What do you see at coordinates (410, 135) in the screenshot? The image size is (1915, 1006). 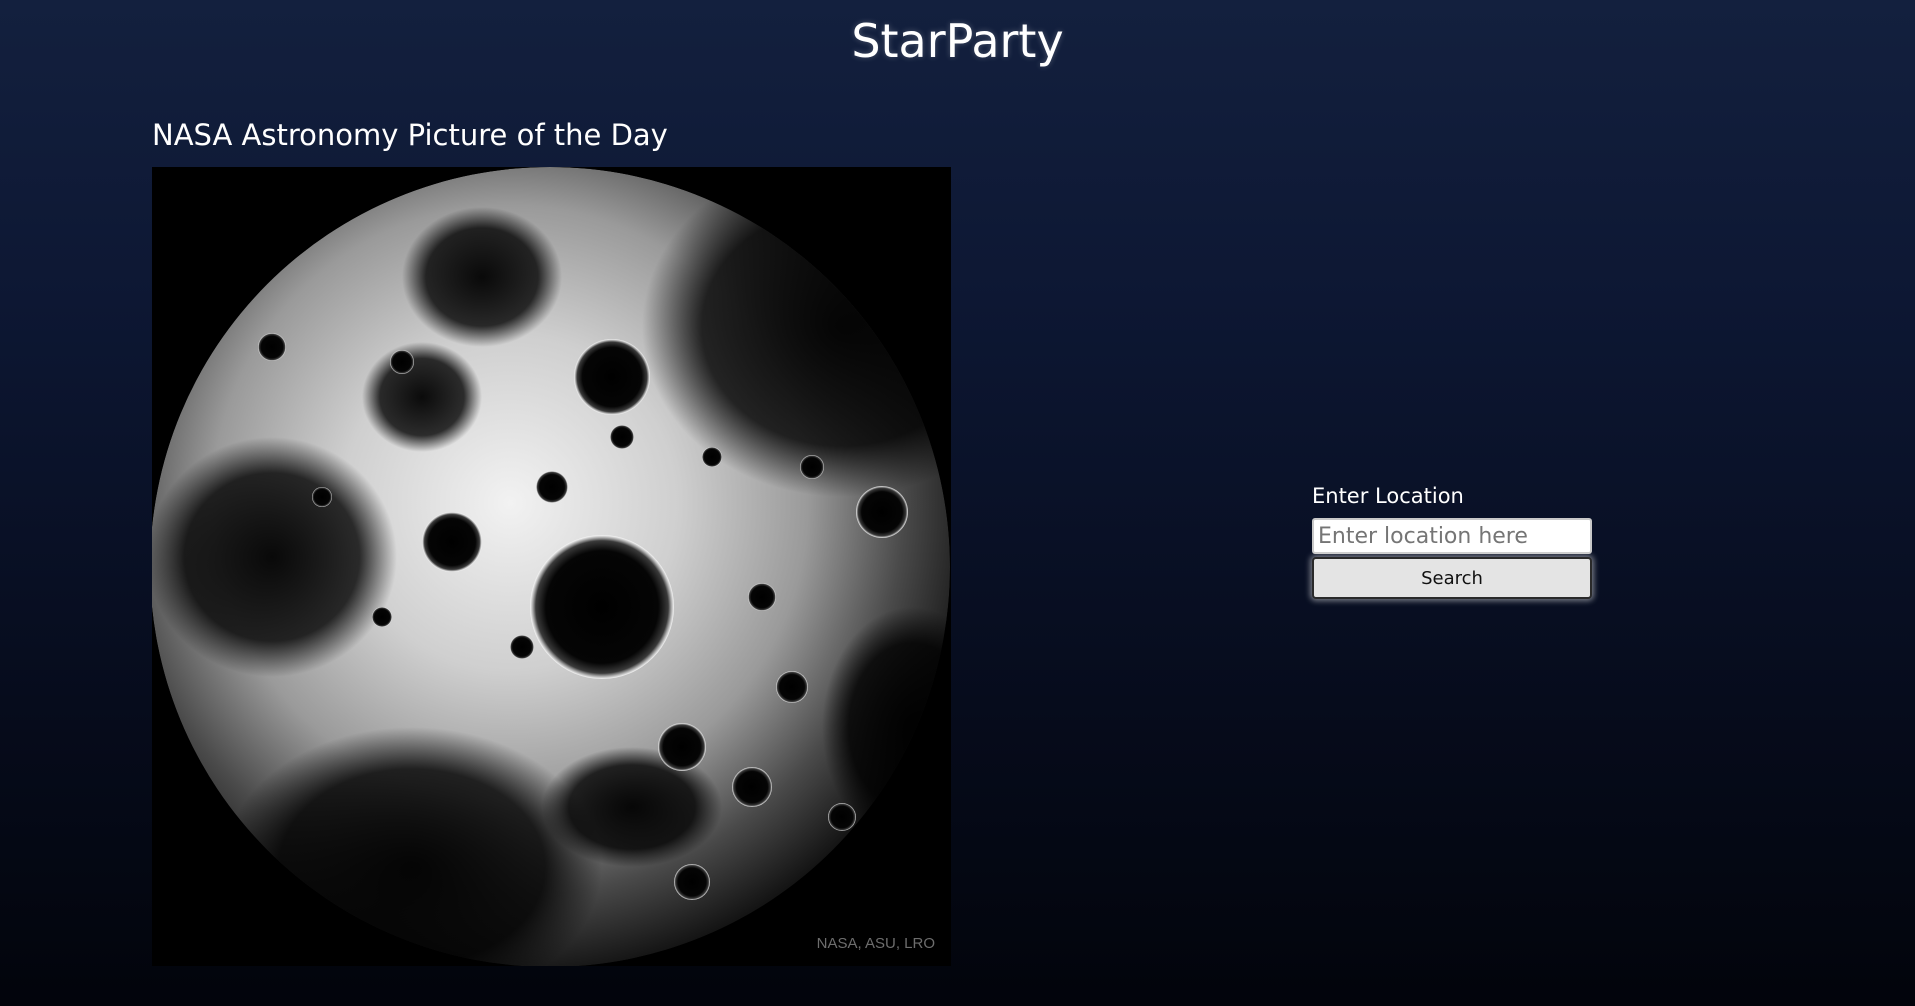 I see `apod-heading: NASA Astronomy Picture of the Day` at bounding box center [410, 135].